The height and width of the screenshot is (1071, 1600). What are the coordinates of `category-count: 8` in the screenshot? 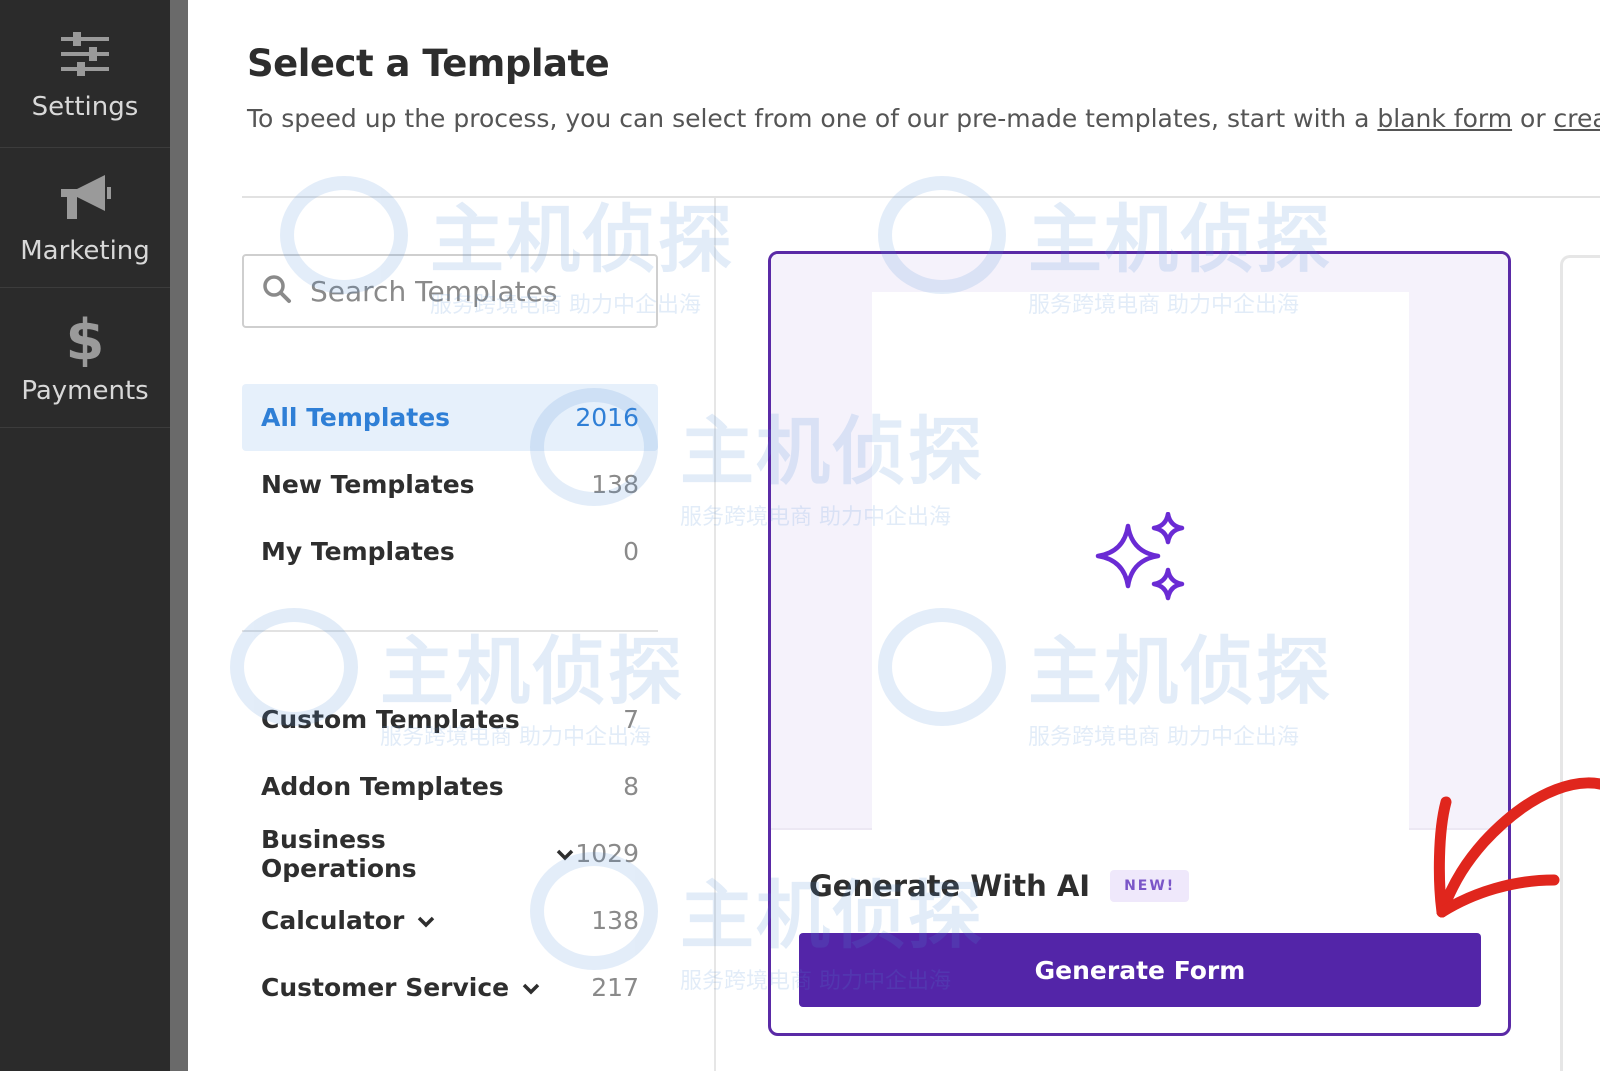 It's located at (631, 786).